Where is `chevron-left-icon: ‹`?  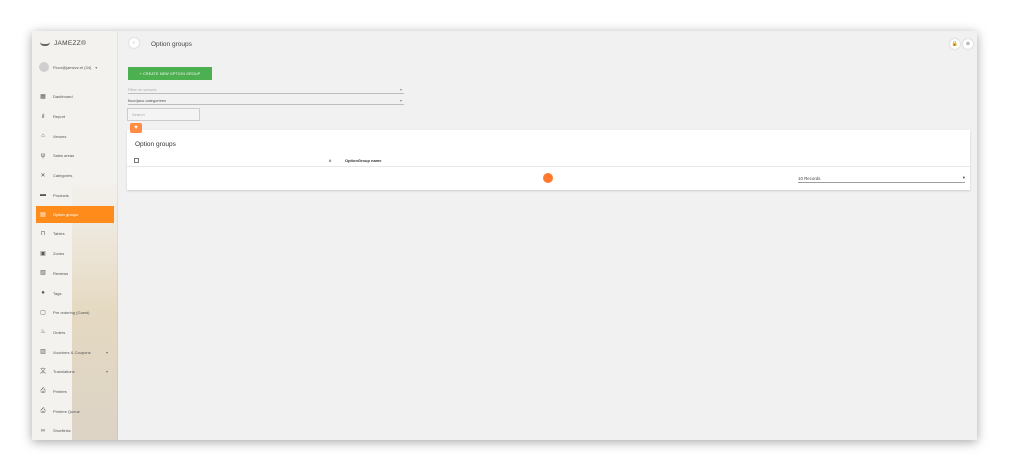
chevron-left-icon: ‹ is located at coordinates (134, 43).